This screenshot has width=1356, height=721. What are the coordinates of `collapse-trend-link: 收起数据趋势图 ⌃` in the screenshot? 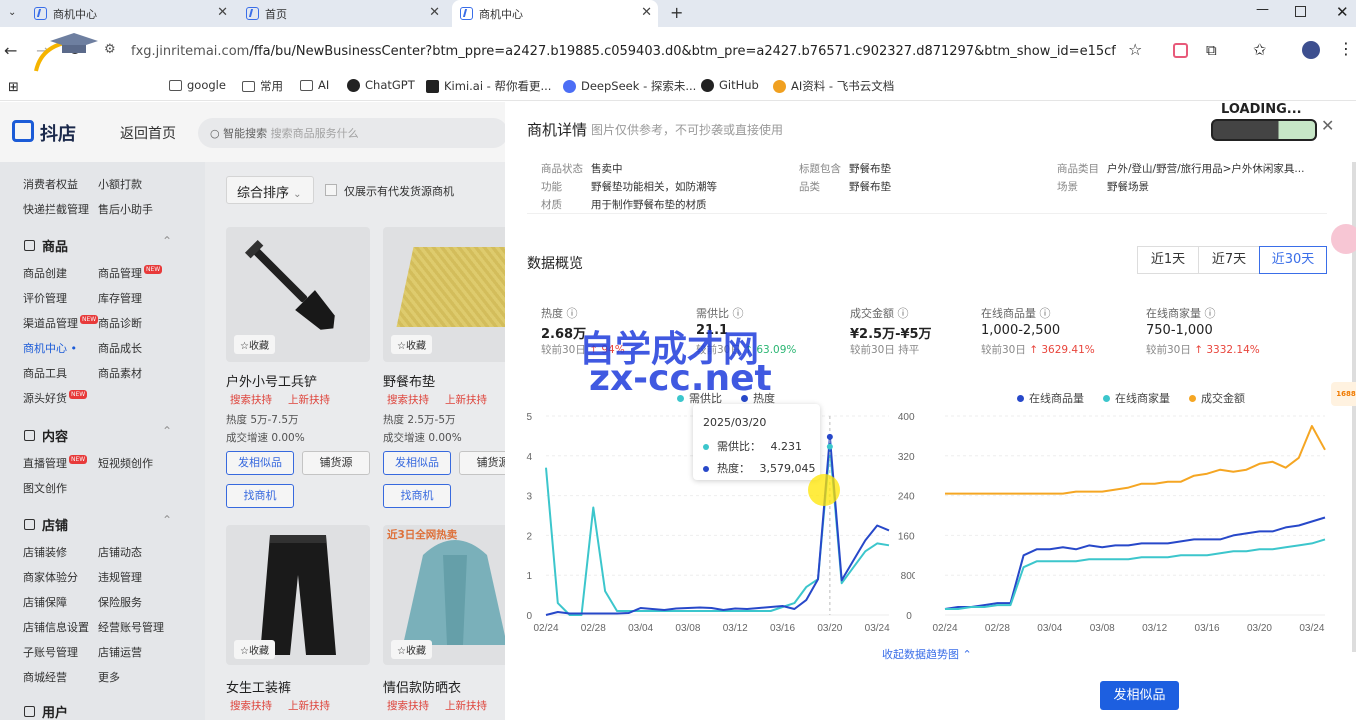 It's located at (927, 654).